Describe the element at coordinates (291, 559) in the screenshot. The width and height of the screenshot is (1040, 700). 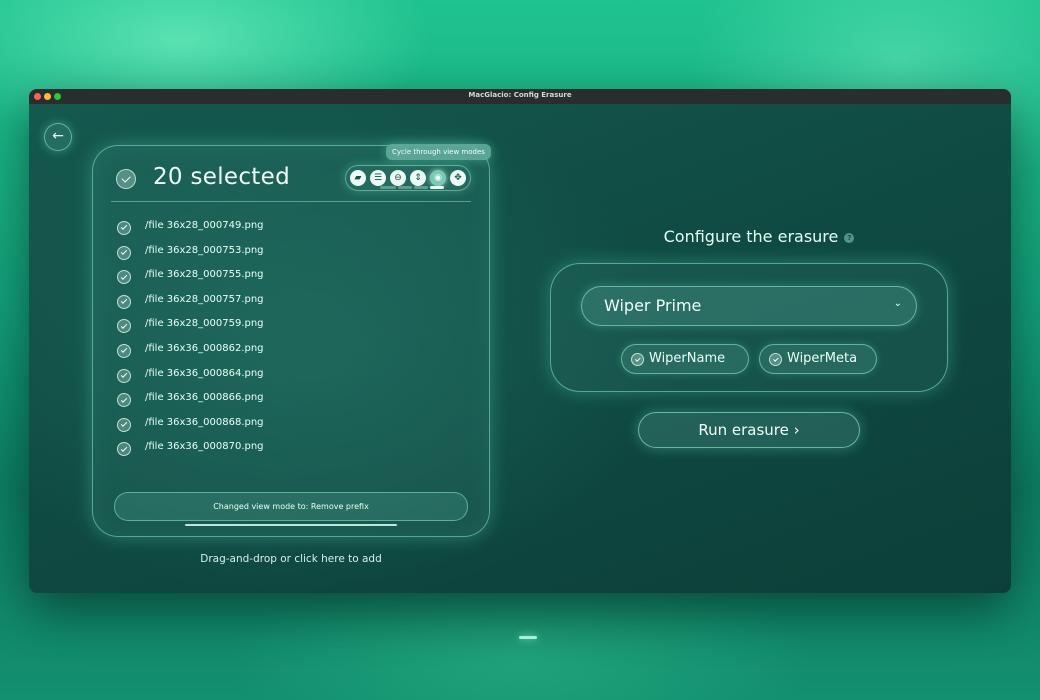
I see `drop-zone-hint: Drag-and-drop or click here to add` at that location.